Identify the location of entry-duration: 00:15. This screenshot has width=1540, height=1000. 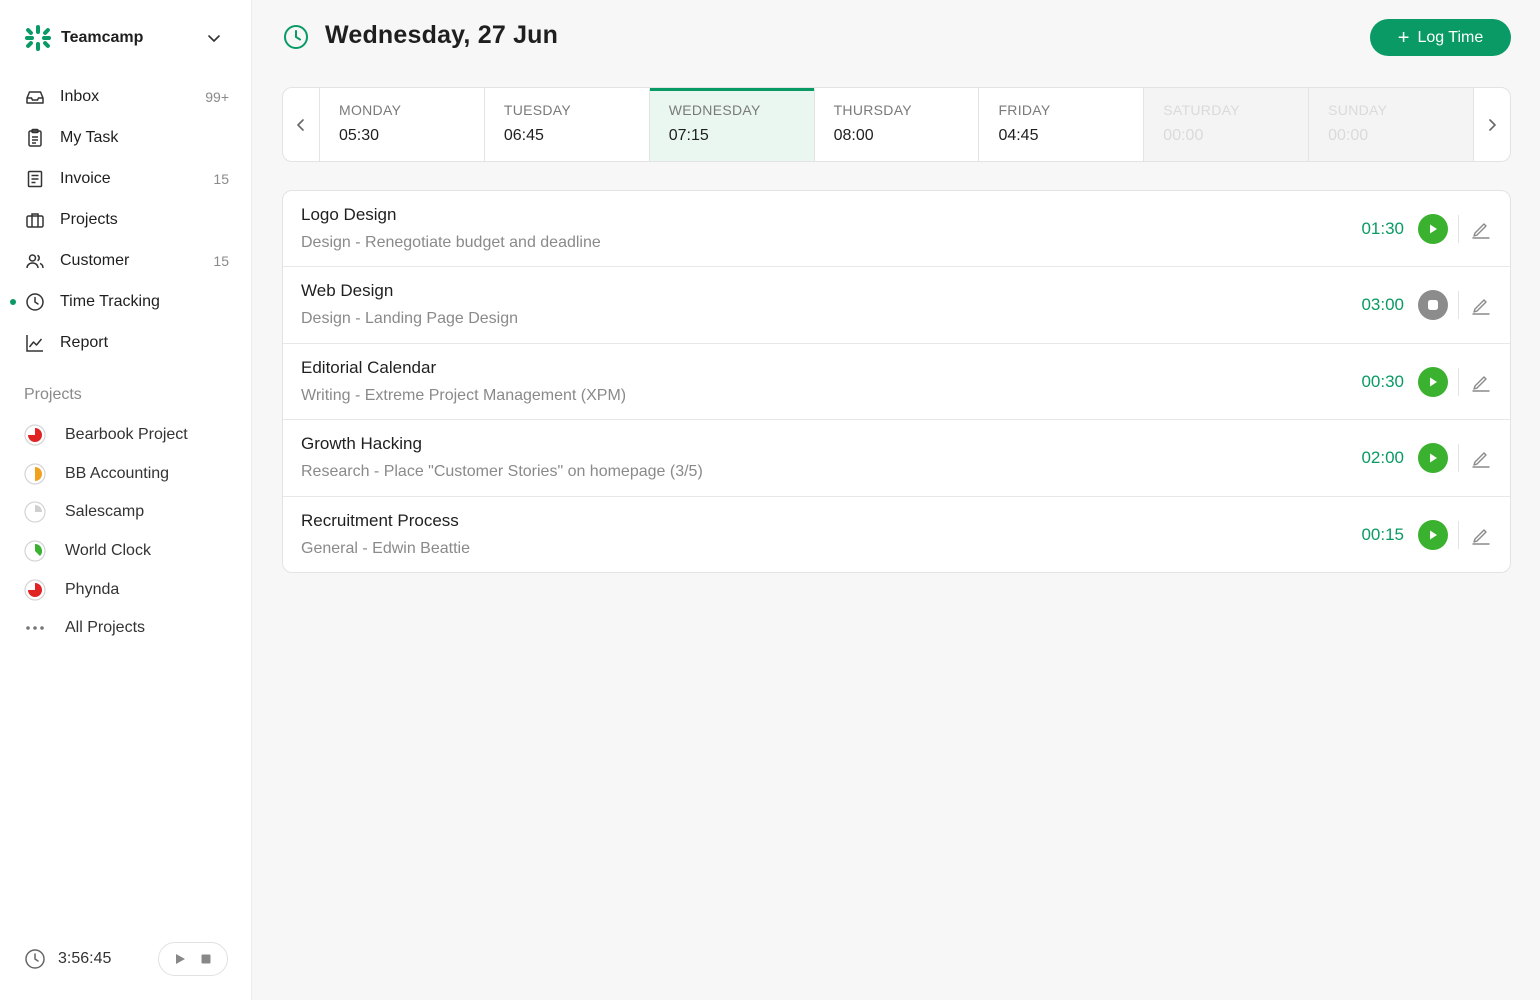
(1382, 534).